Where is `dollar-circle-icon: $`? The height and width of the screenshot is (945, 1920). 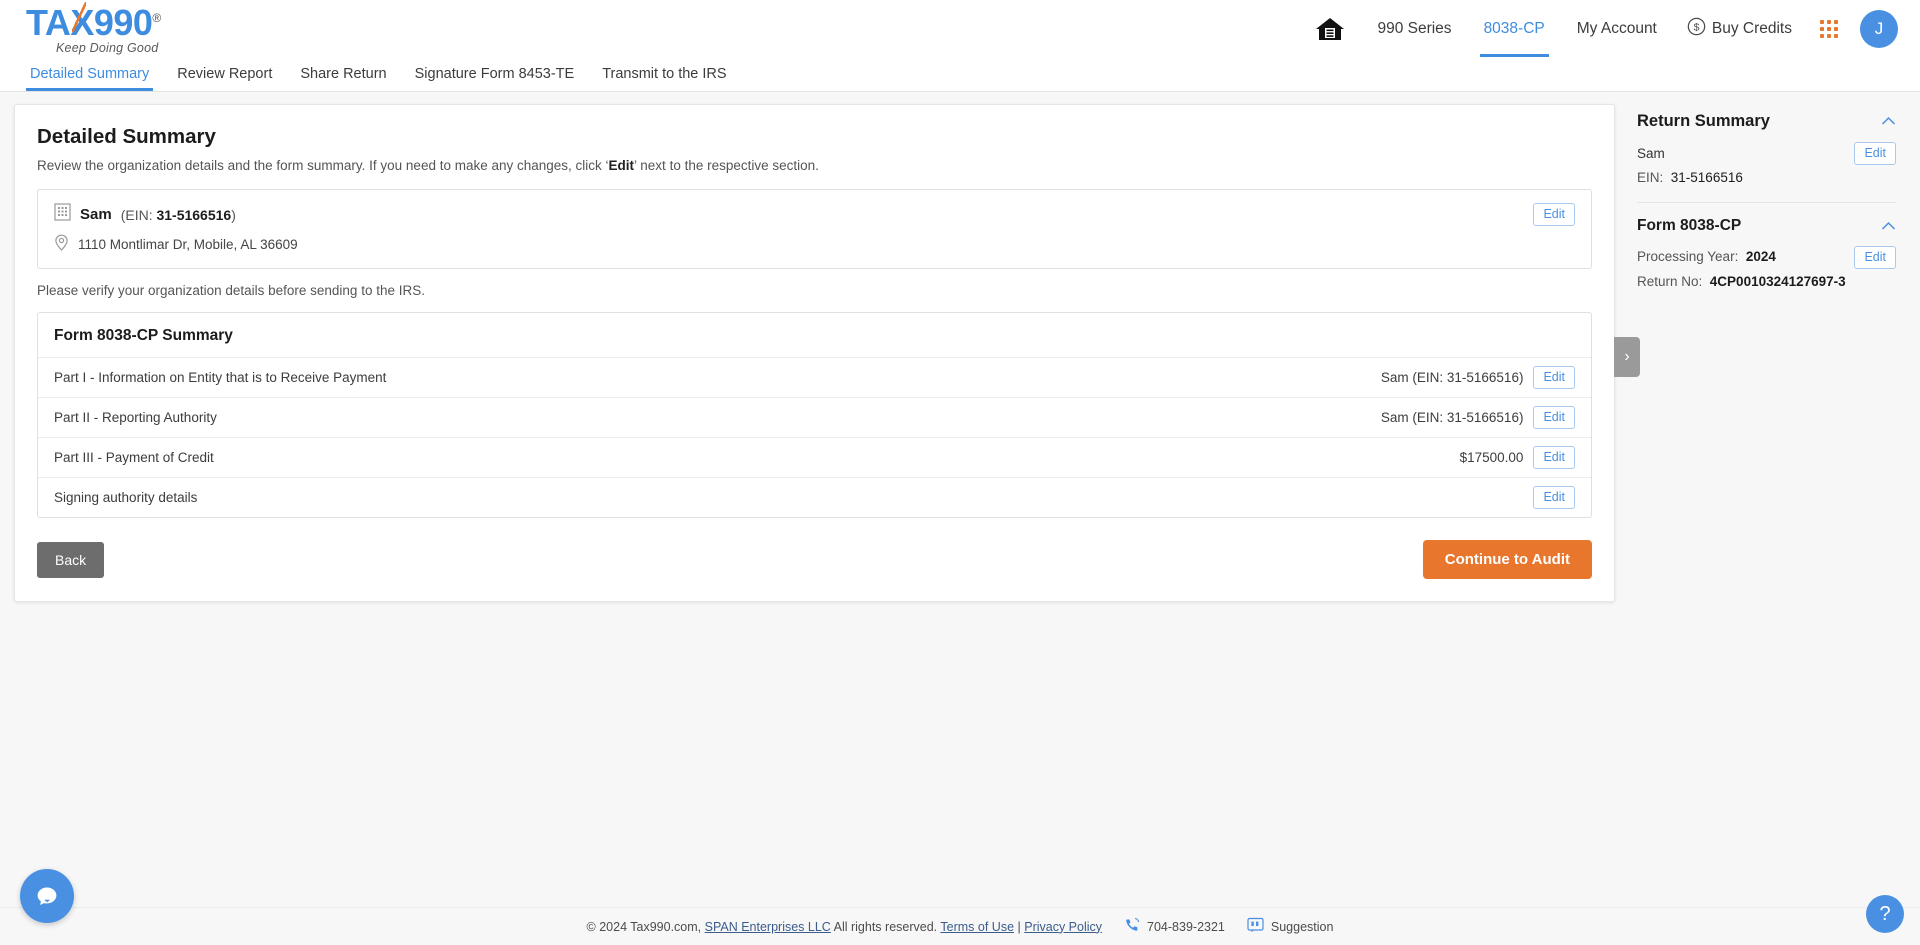
dollar-circle-icon: $ is located at coordinates (1696, 29).